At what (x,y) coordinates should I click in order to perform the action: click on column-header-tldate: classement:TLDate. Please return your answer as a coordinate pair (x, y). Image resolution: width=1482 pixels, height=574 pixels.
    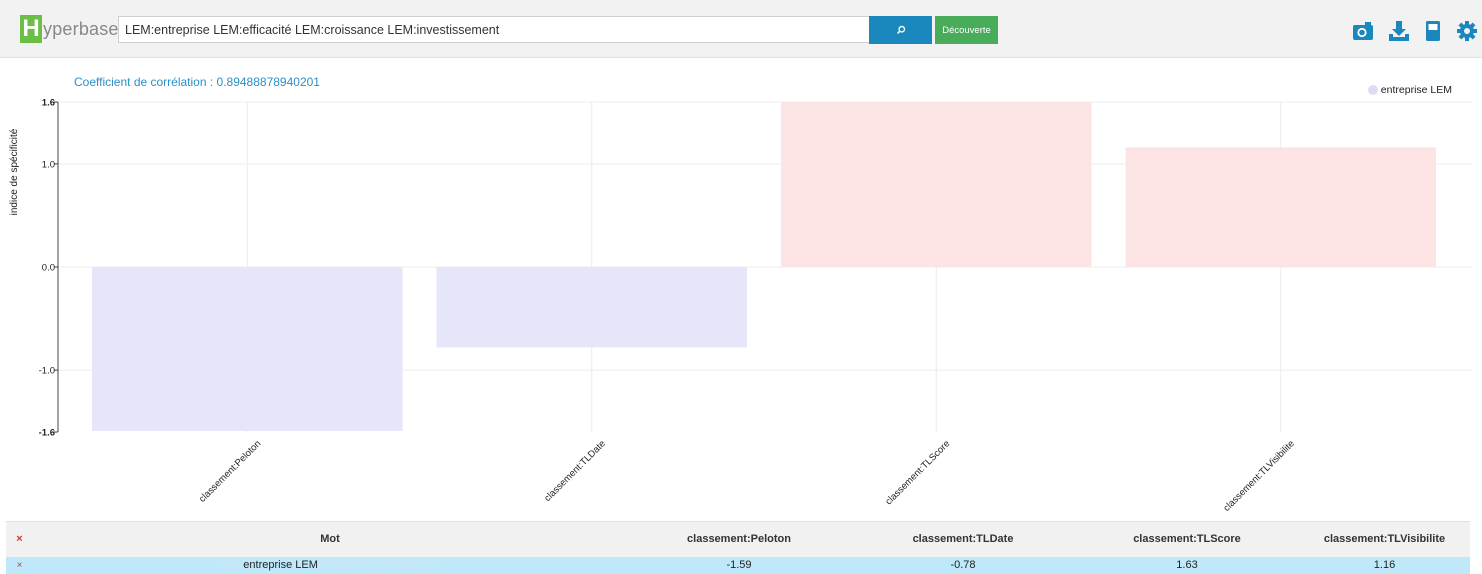
    Looking at the image, I should click on (963, 539).